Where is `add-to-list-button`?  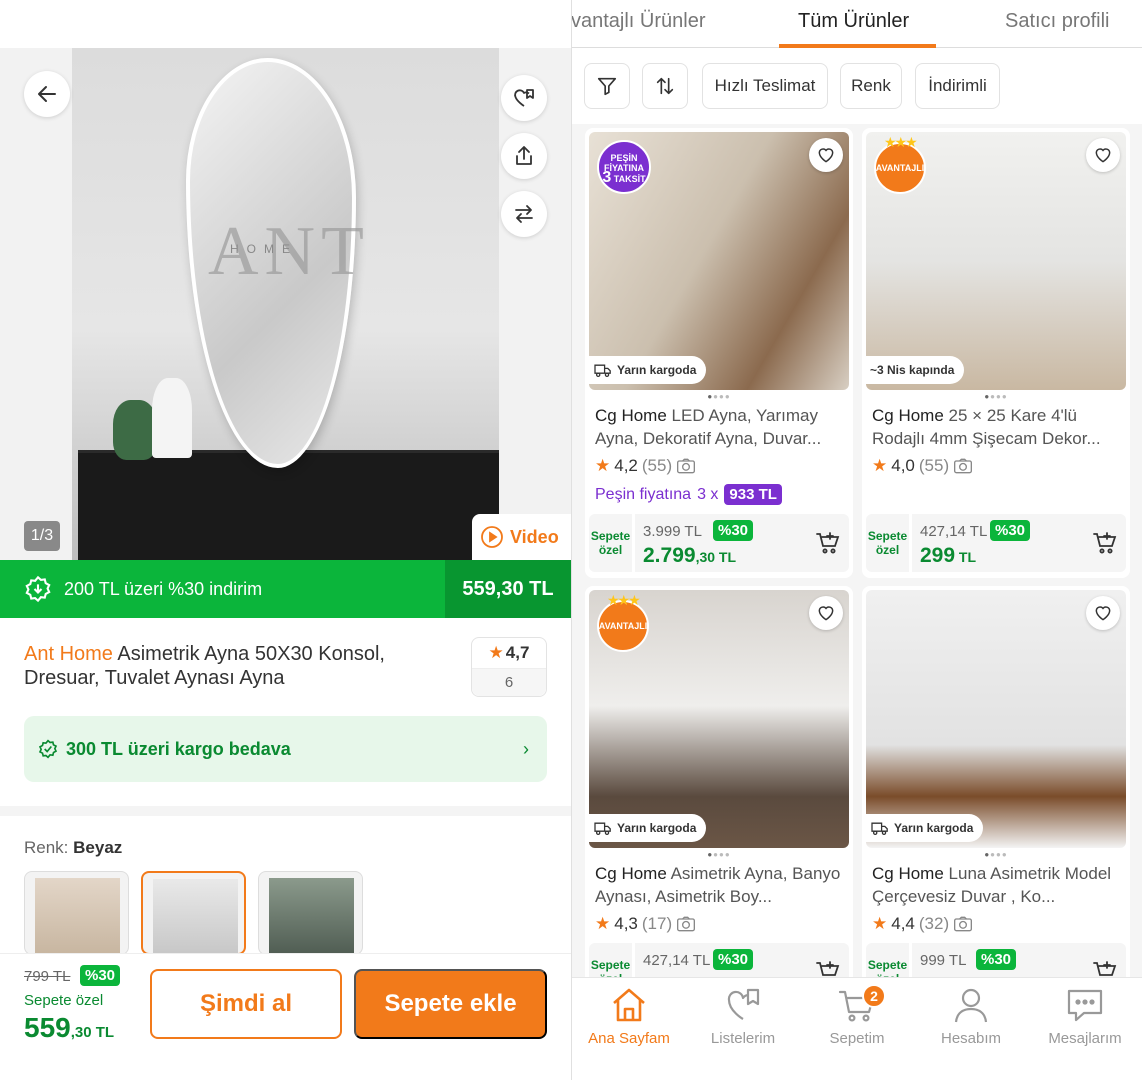 add-to-list-button is located at coordinates (524, 98).